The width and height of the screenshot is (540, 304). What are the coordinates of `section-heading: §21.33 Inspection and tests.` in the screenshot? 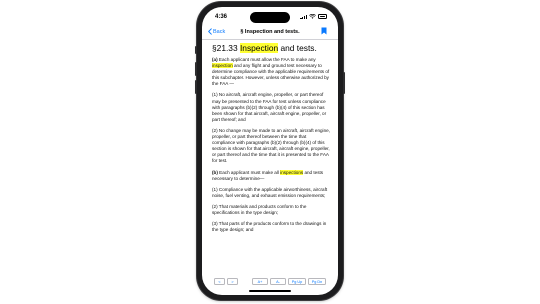 It's located at (271, 48).